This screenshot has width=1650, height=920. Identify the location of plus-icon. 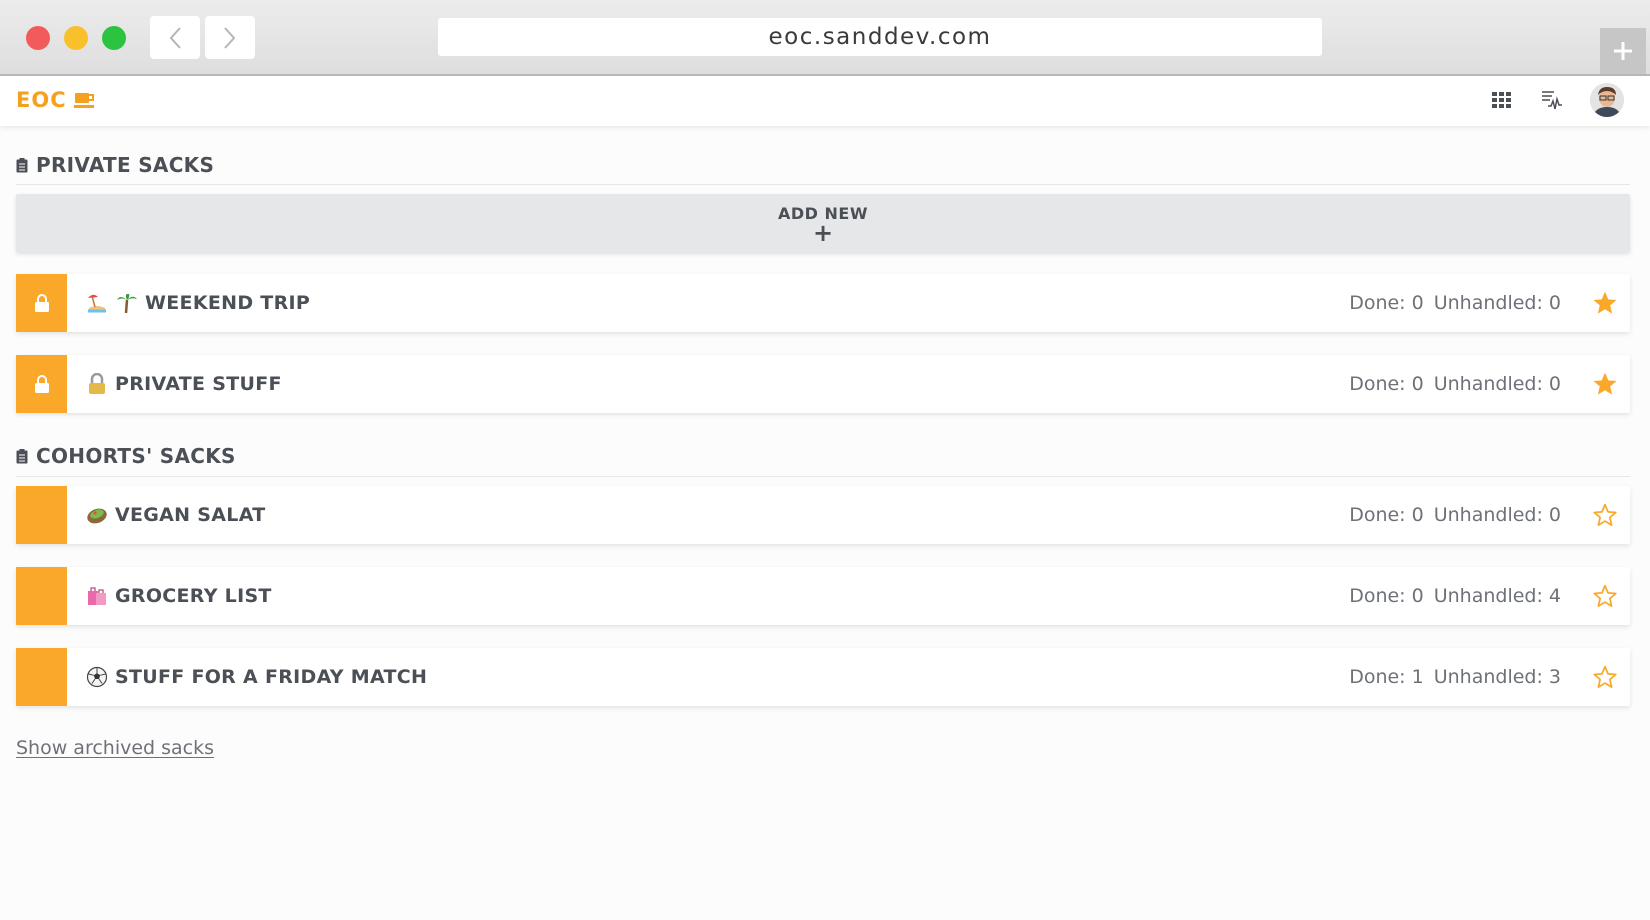
(1623, 51).